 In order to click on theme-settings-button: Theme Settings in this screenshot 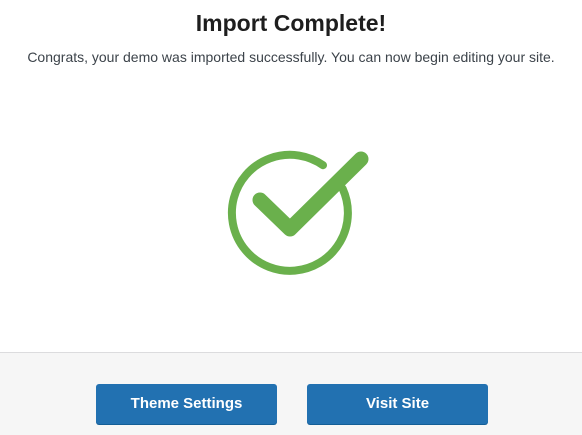, I will do `click(186, 404)`.